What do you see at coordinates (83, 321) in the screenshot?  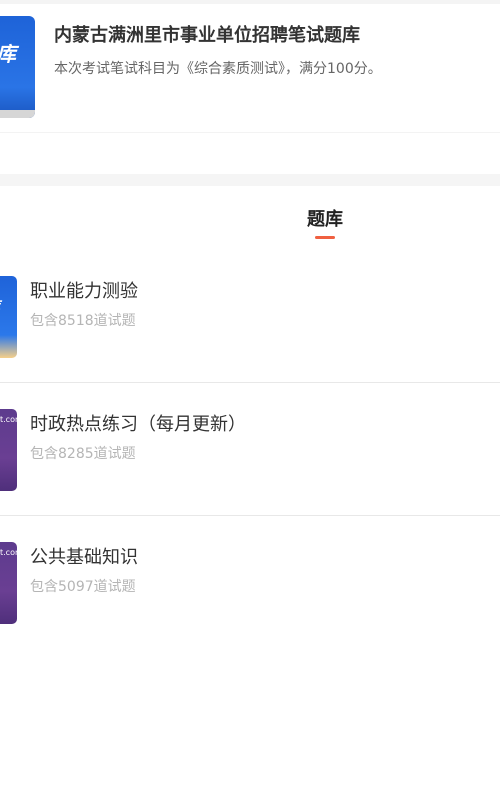 I see `bank-question-count: 包含8518道试题` at bounding box center [83, 321].